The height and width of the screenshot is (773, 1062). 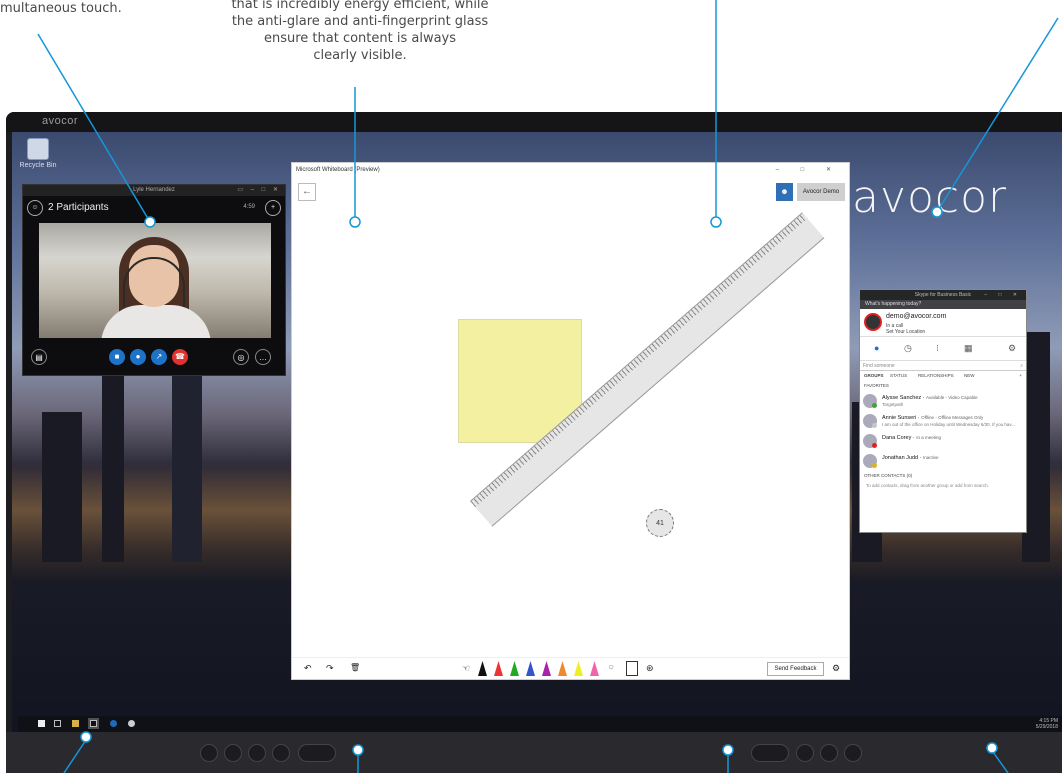 I want to click on chat-icon: ▤, so click(x=39, y=357).